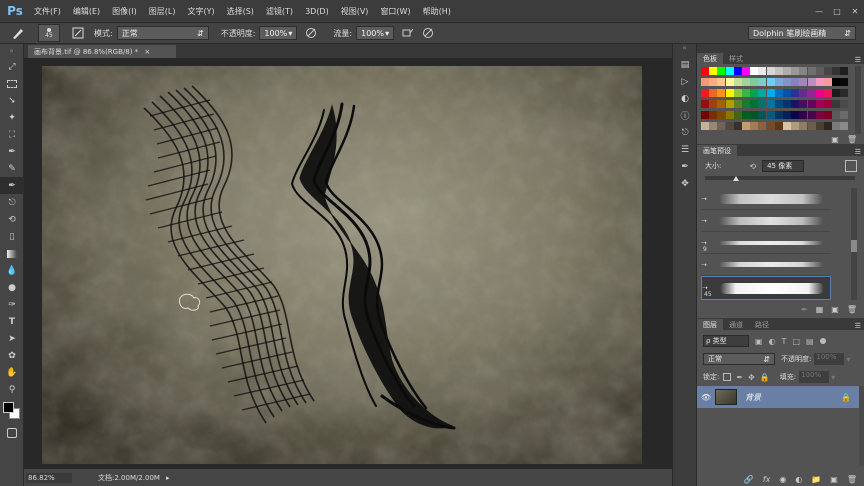 The width and height of the screenshot is (864, 486). What do you see at coordinates (279, 11) in the screenshot?
I see `menu-filter: 滤镜(T)` at bounding box center [279, 11].